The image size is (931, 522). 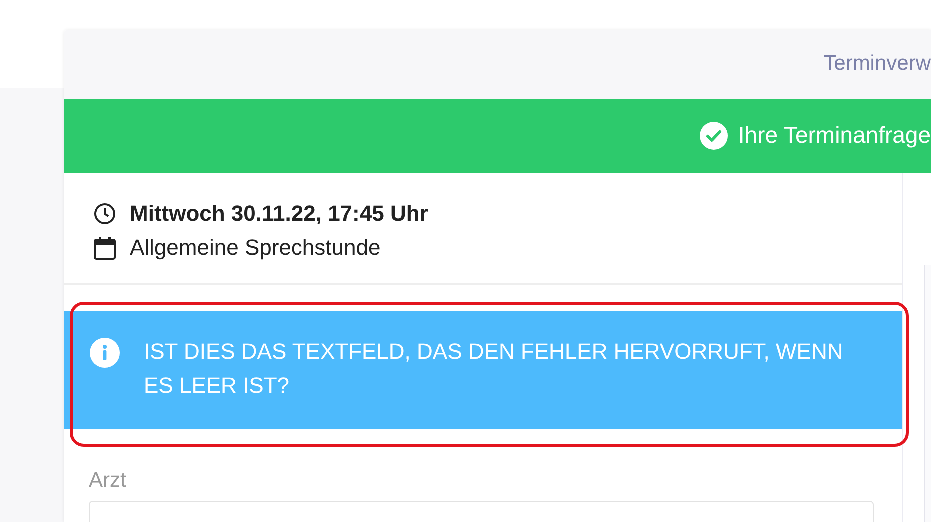 What do you see at coordinates (105, 214) in the screenshot?
I see `clock-icon` at bounding box center [105, 214].